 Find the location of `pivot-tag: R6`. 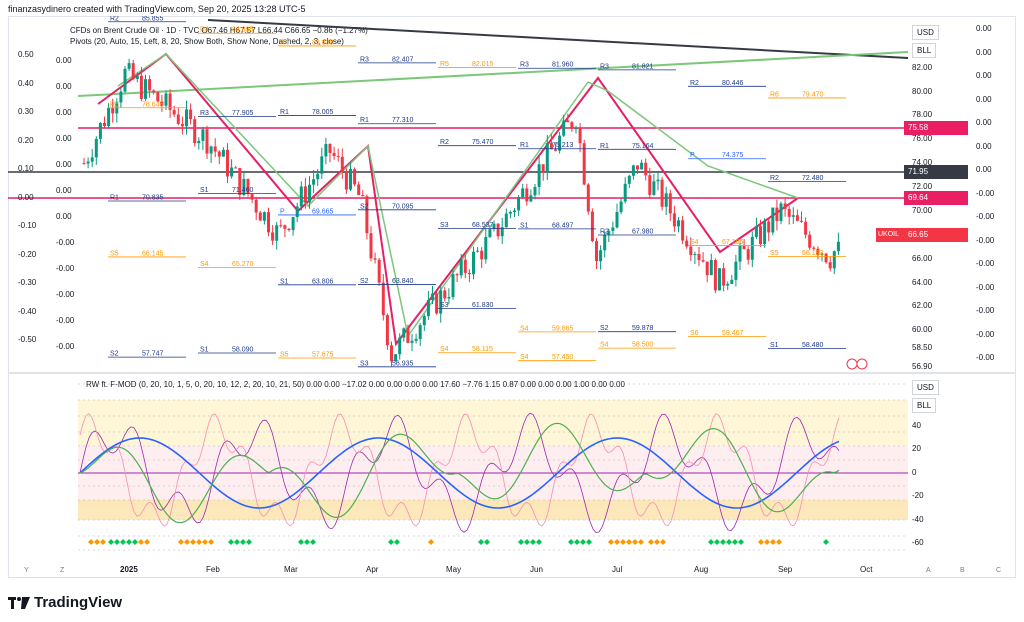

pivot-tag: R6 is located at coordinates (774, 94).